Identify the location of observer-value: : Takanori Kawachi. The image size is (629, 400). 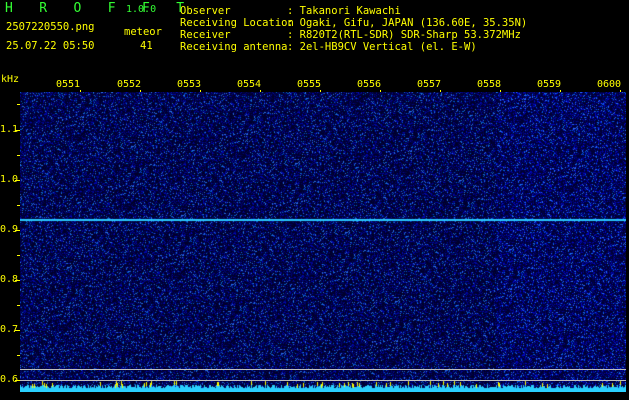
(344, 11).